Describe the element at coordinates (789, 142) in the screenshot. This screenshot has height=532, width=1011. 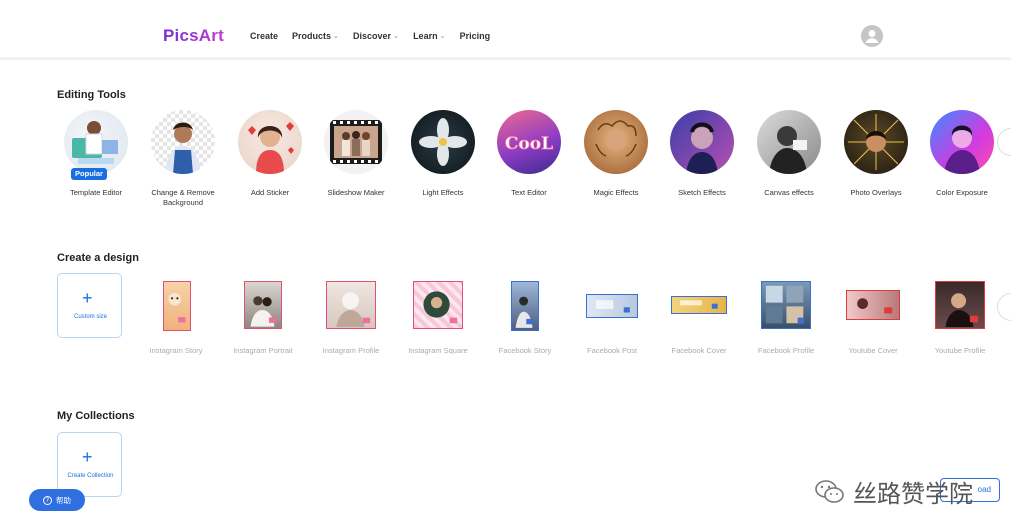
I see `canvas-effects-thumbnail` at that location.